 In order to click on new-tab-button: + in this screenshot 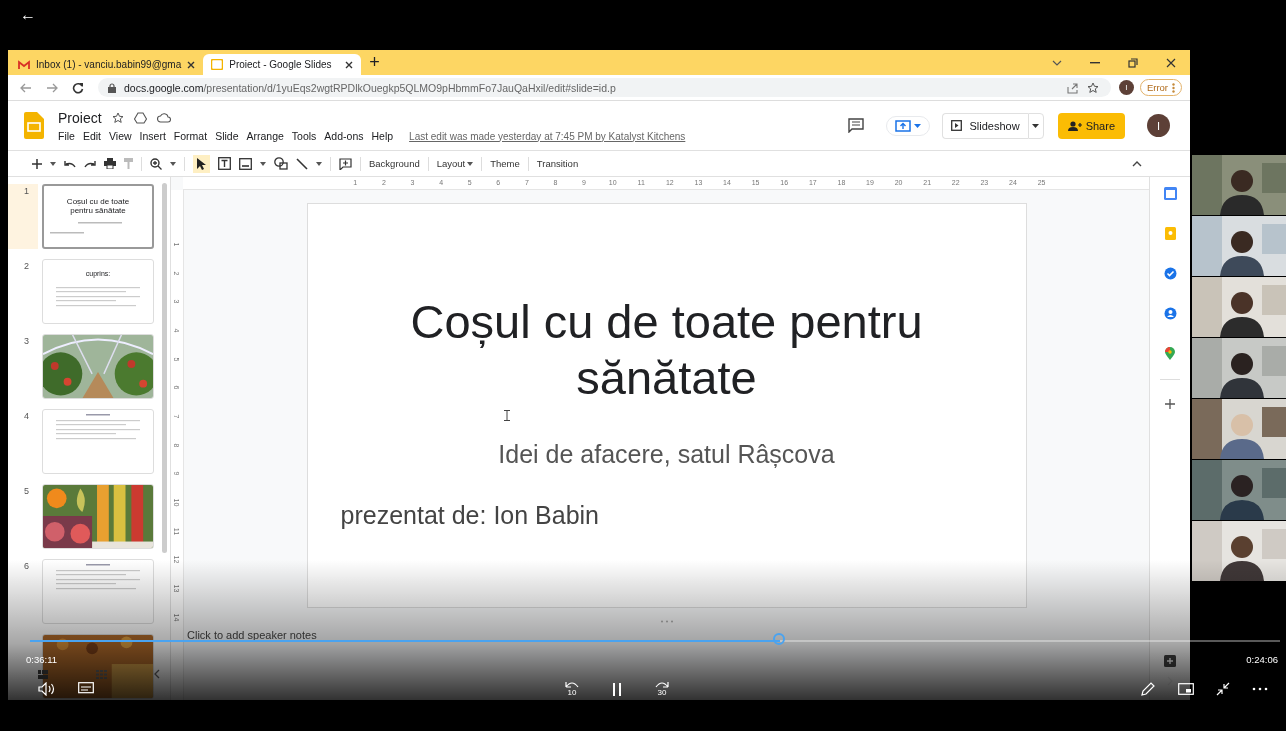, I will do `click(374, 62)`.